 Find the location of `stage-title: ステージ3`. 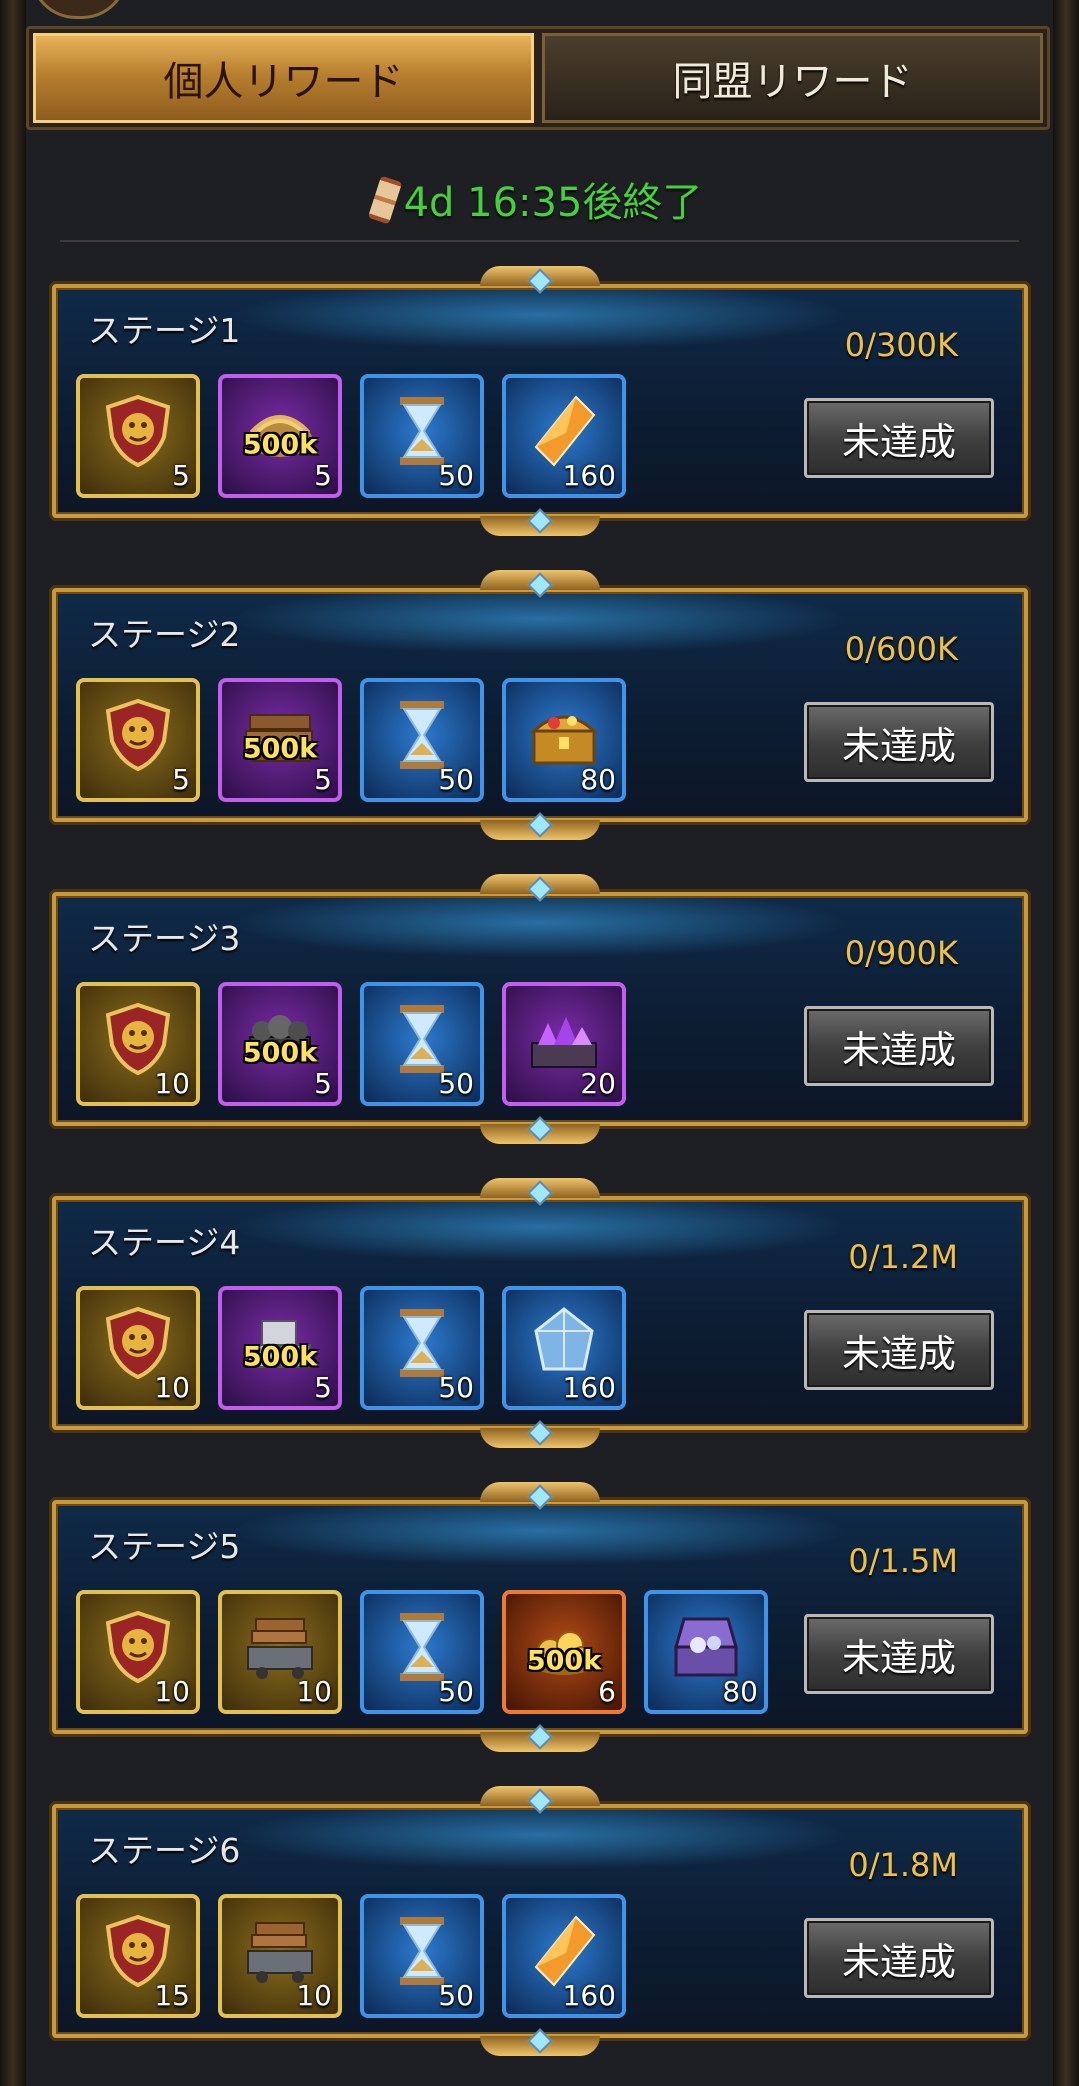

stage-title: ステージ3 is located at coordinates (164, 938).